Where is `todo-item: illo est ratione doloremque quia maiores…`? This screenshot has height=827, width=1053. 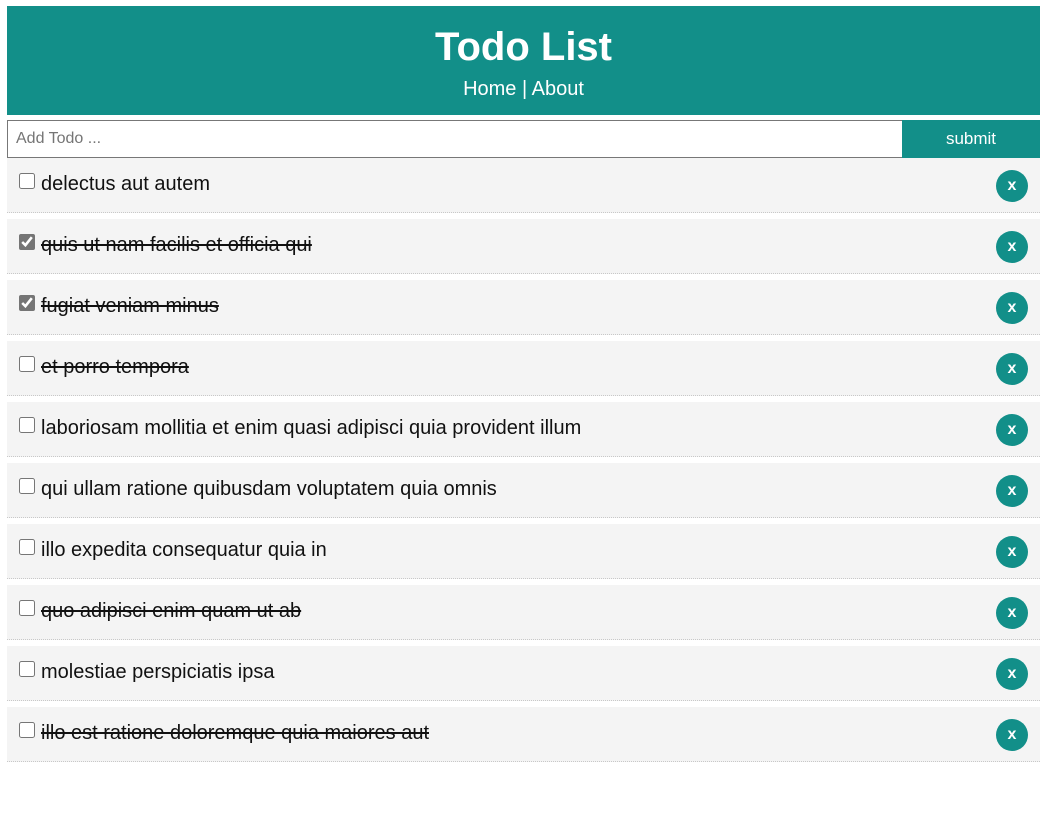 todo-item: illo est ratione doloremque quia maiores… is located at coordinates (523, 734).